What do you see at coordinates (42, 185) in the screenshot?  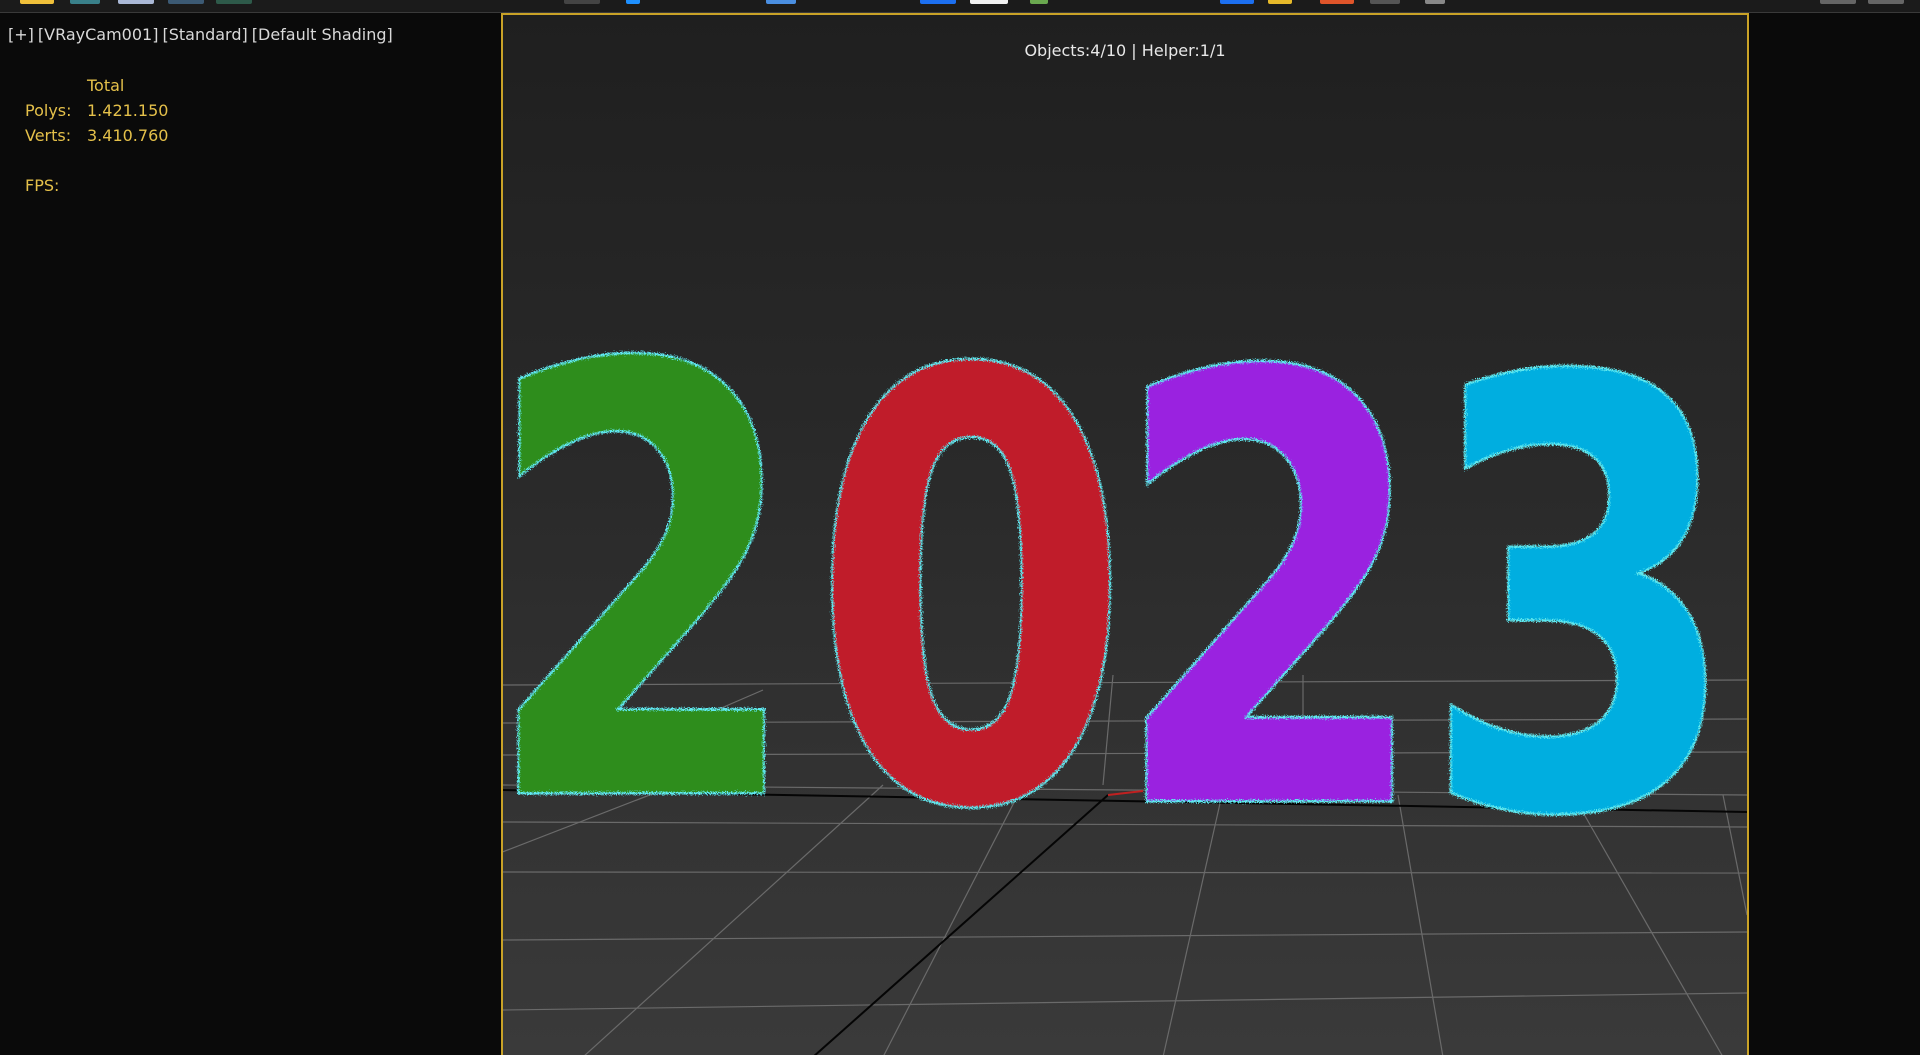 I see `fps-label: FPS:` at bounding box center [42, 185].